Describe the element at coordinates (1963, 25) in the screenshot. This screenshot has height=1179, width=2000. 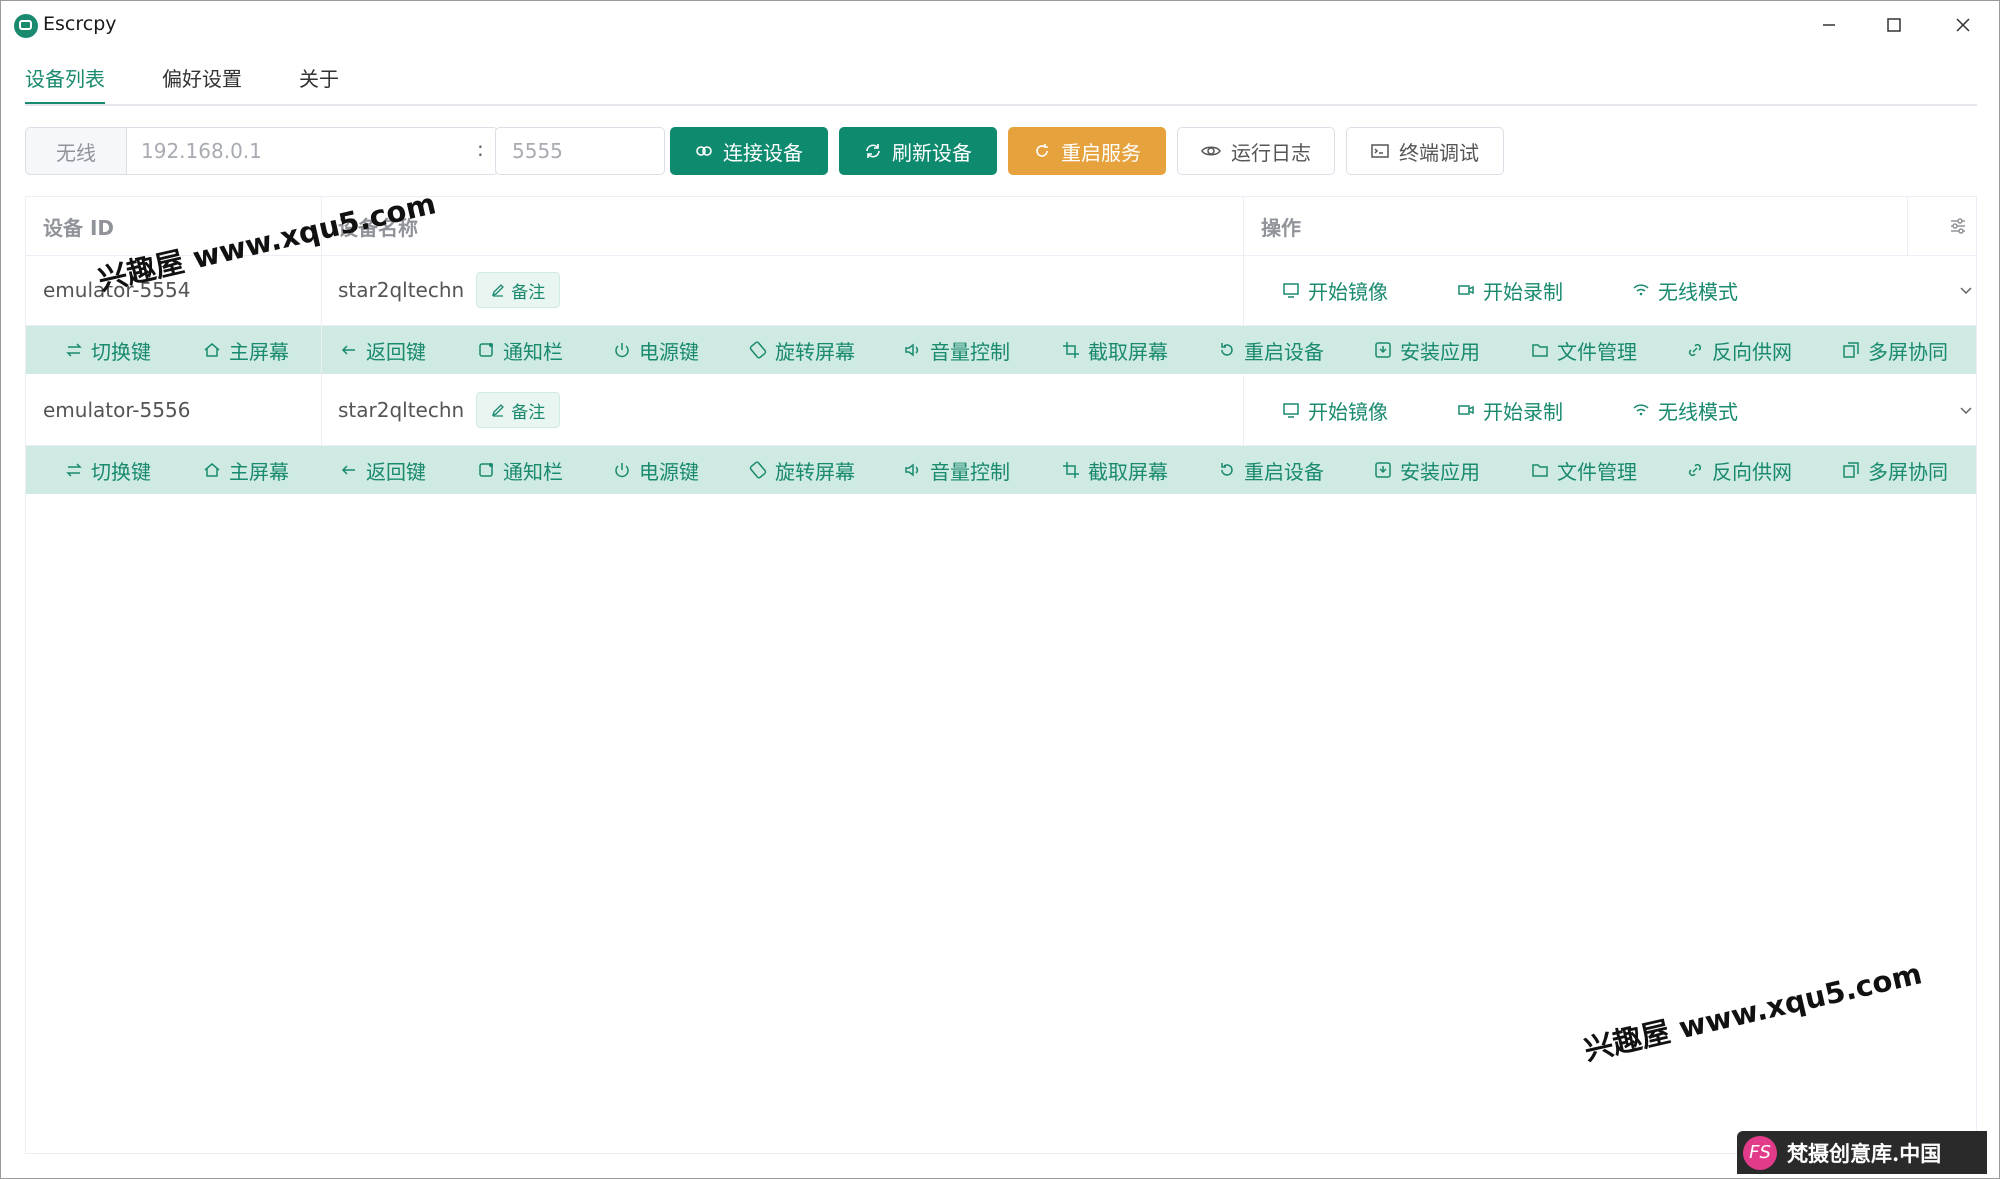
I see `close-button` at that location.